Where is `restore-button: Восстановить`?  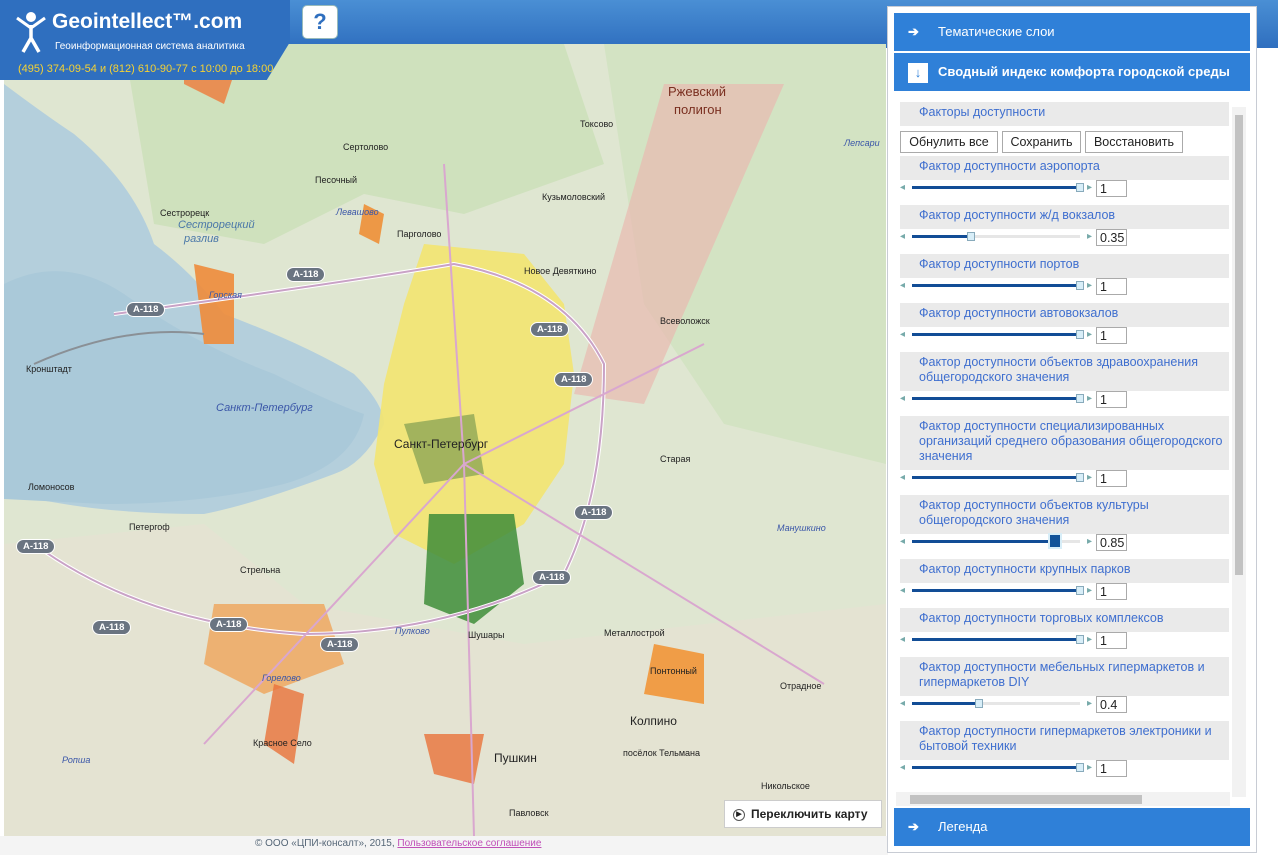
restore-button: Восстановить is located at coordinates (1134, 142).